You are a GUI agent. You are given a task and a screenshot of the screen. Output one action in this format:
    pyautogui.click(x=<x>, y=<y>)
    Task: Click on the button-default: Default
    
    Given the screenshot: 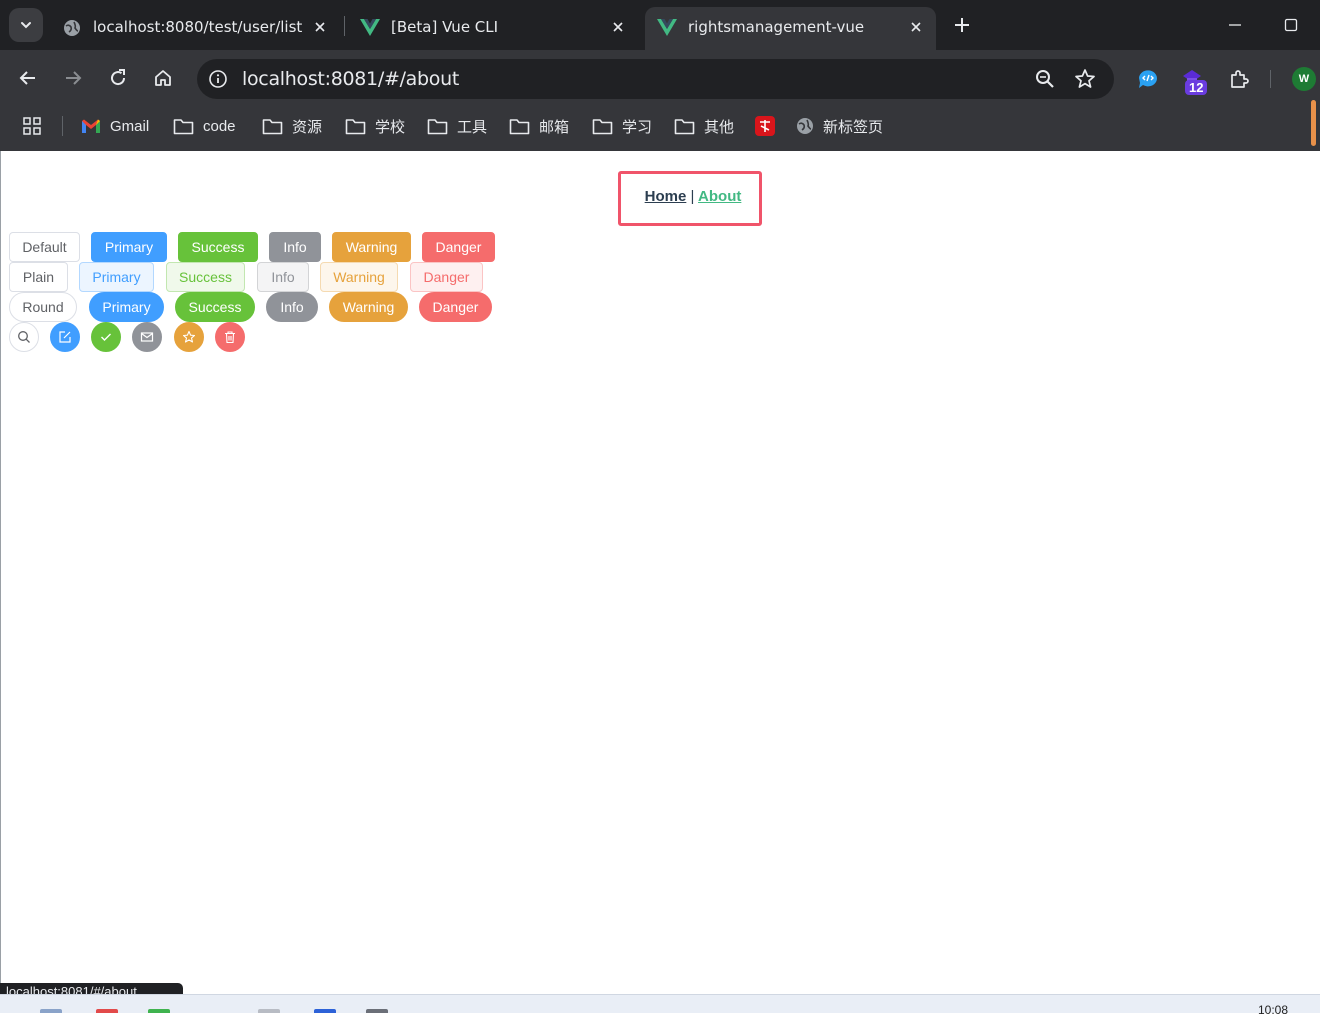 What is the action you would take?
    pyautogui.click(x=44, y=247)
    